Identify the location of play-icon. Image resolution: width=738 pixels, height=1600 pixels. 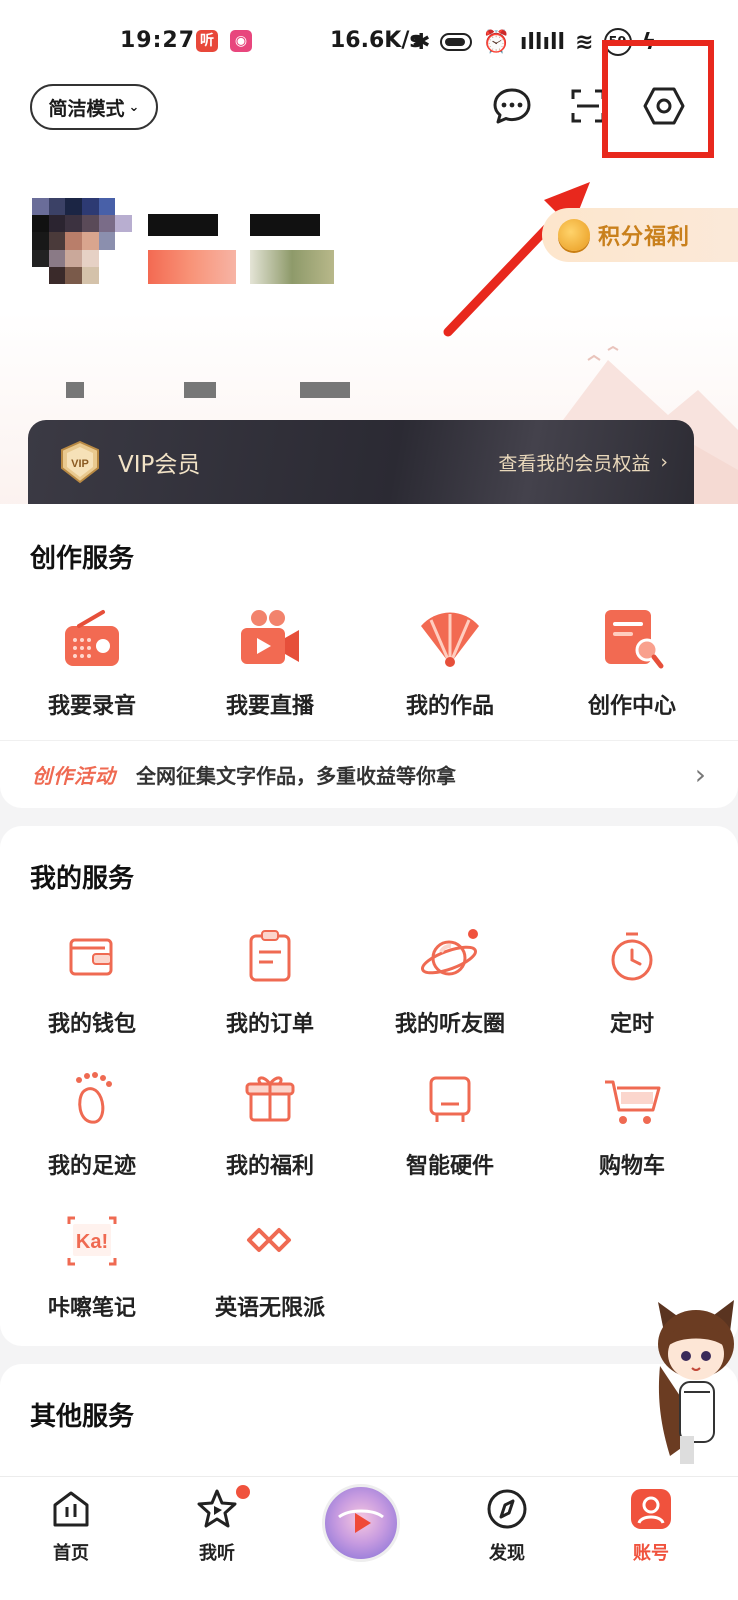
(361, 1521).